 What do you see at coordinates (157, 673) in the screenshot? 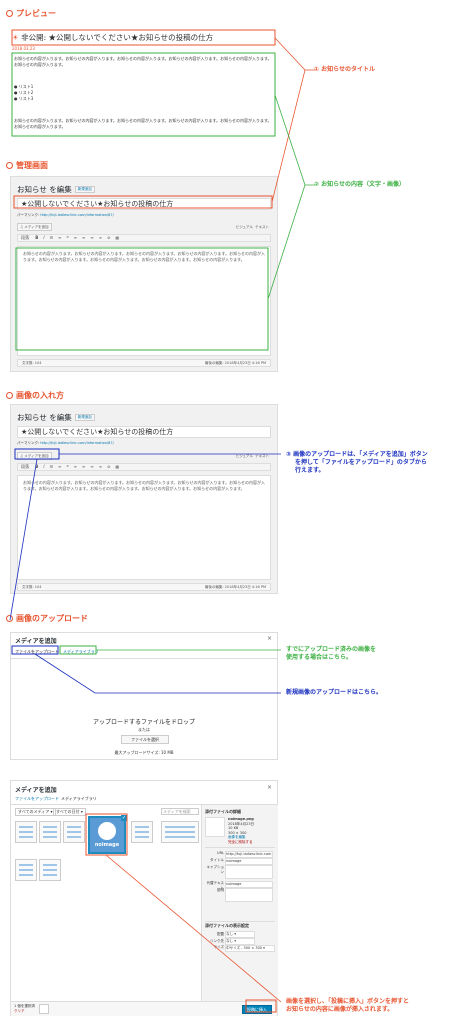
I see `upload-connector` at bounding box center [157, 673].